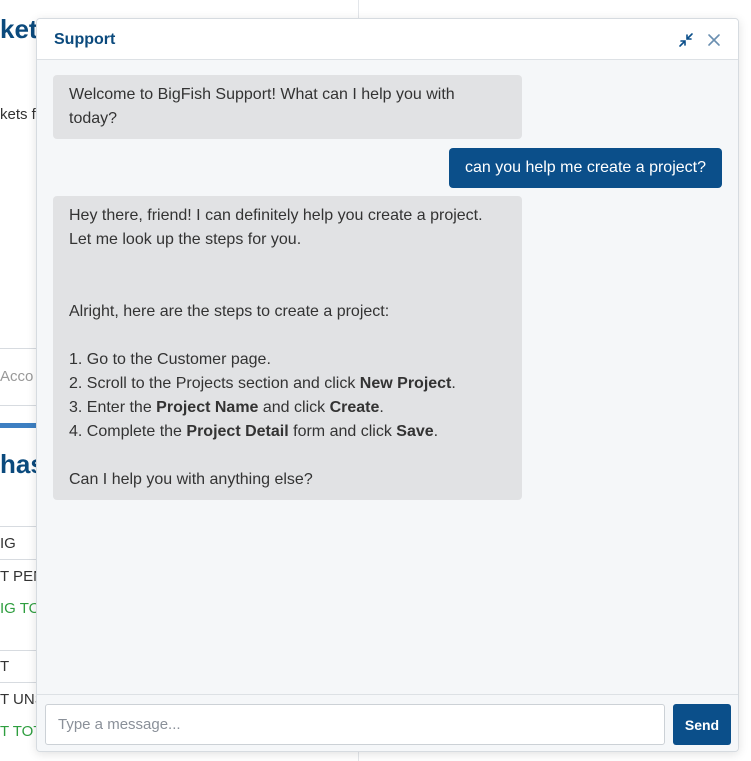 Image resolution: width=751 pixels, height=761 pixels. What do you see at coordinates (5, 666) in the screenshot?
I see `summary-row-label: T` at bounding box center [5, 666].